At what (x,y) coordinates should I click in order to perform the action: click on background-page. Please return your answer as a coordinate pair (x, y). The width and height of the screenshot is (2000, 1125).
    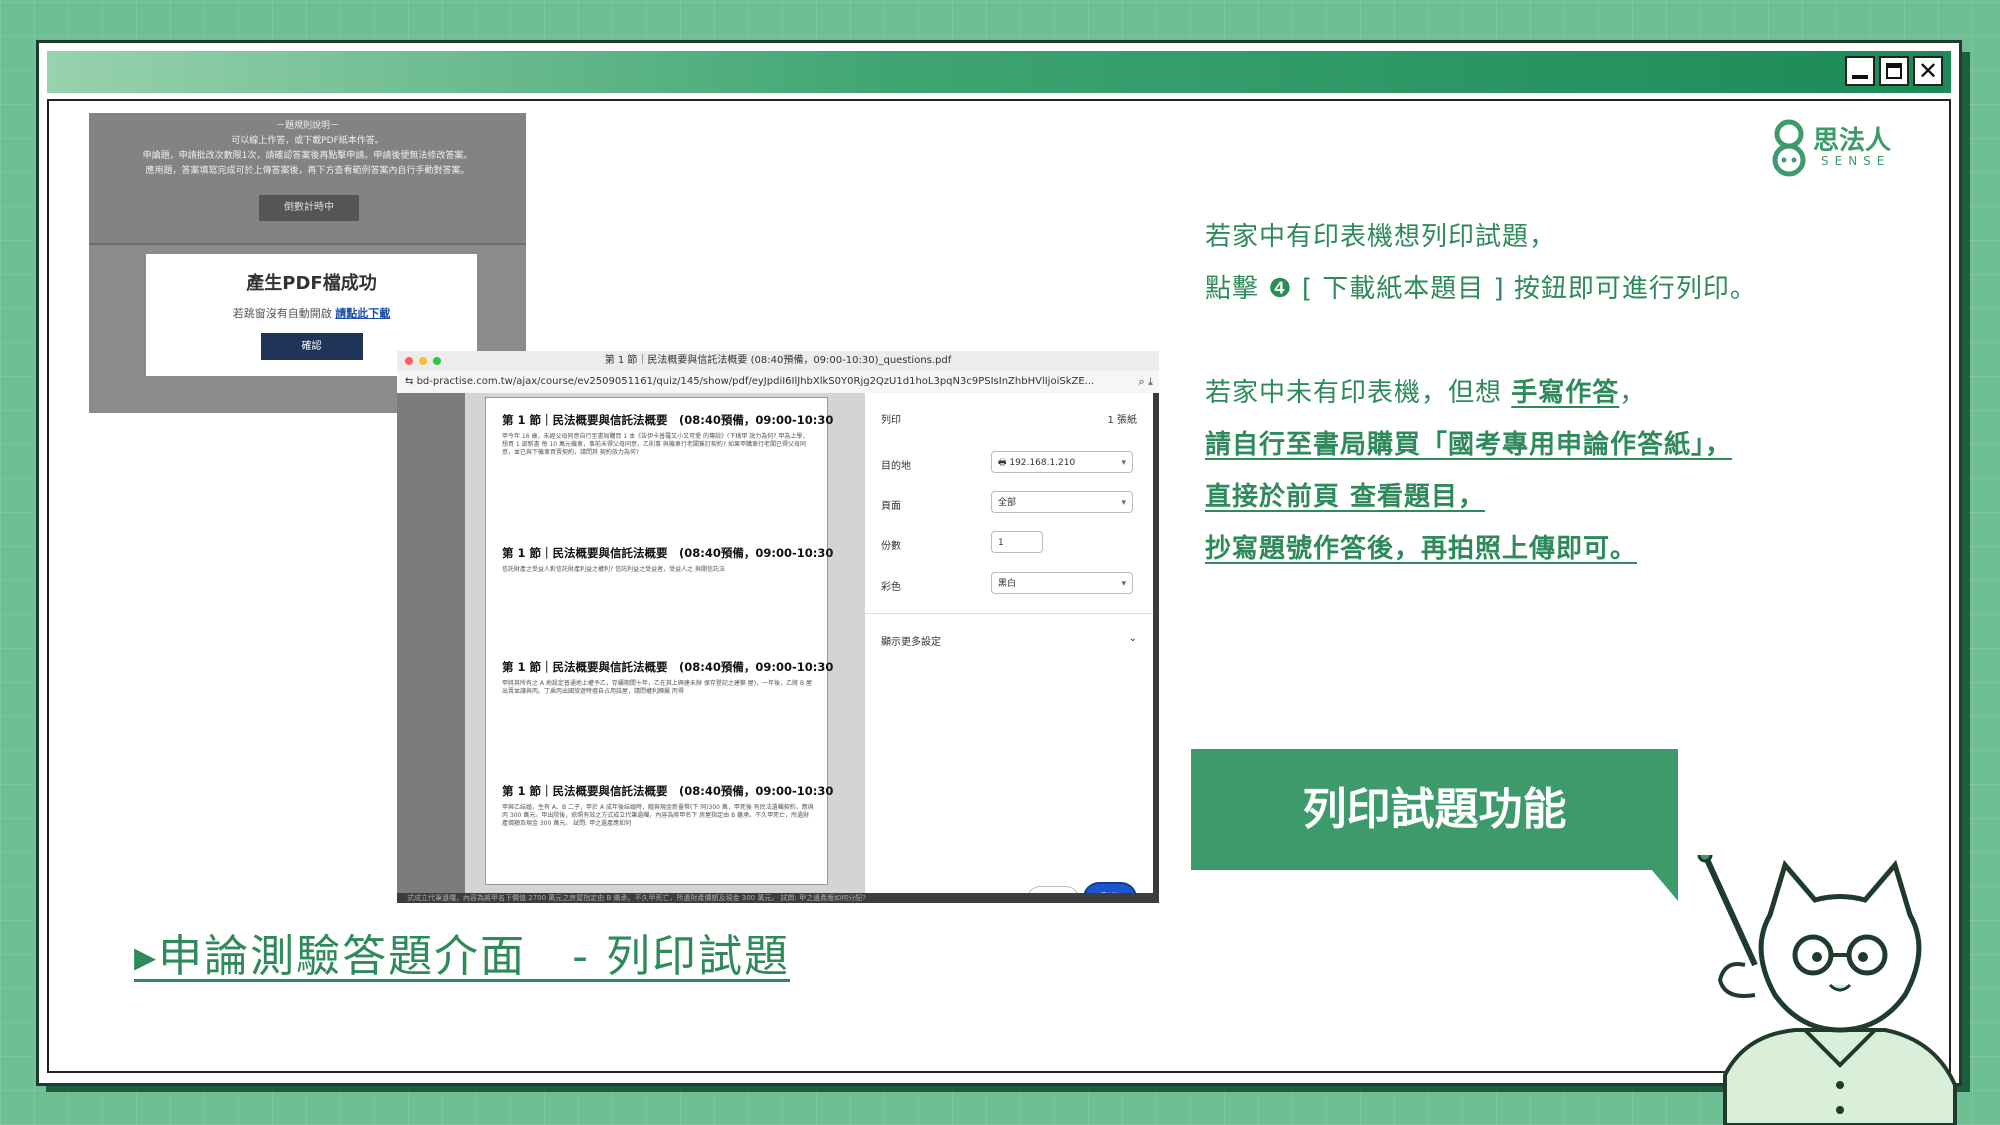
    Looking at the image, I should click on (431, 648).